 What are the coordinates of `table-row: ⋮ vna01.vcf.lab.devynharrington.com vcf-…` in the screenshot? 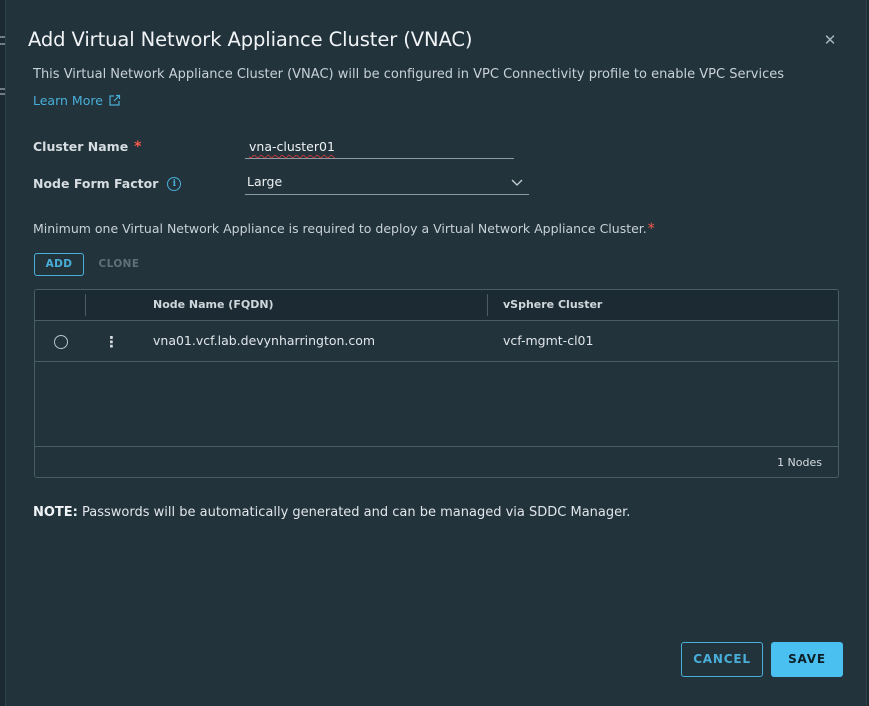 It's located at (436, 341).